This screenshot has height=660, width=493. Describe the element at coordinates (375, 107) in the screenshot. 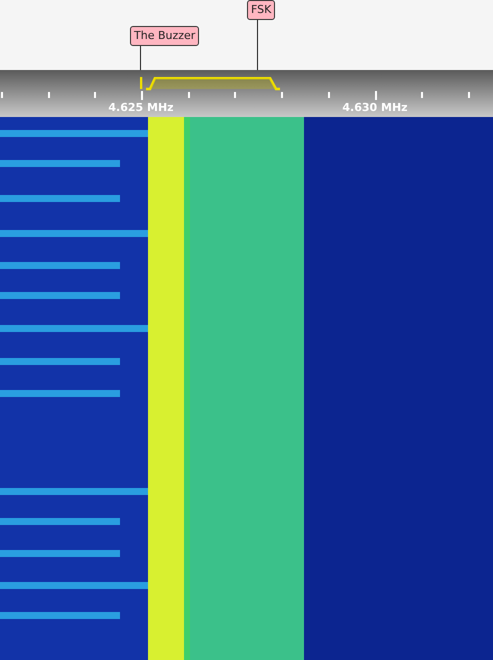

I see `frequency-label: 4.630 MHz` at that location.